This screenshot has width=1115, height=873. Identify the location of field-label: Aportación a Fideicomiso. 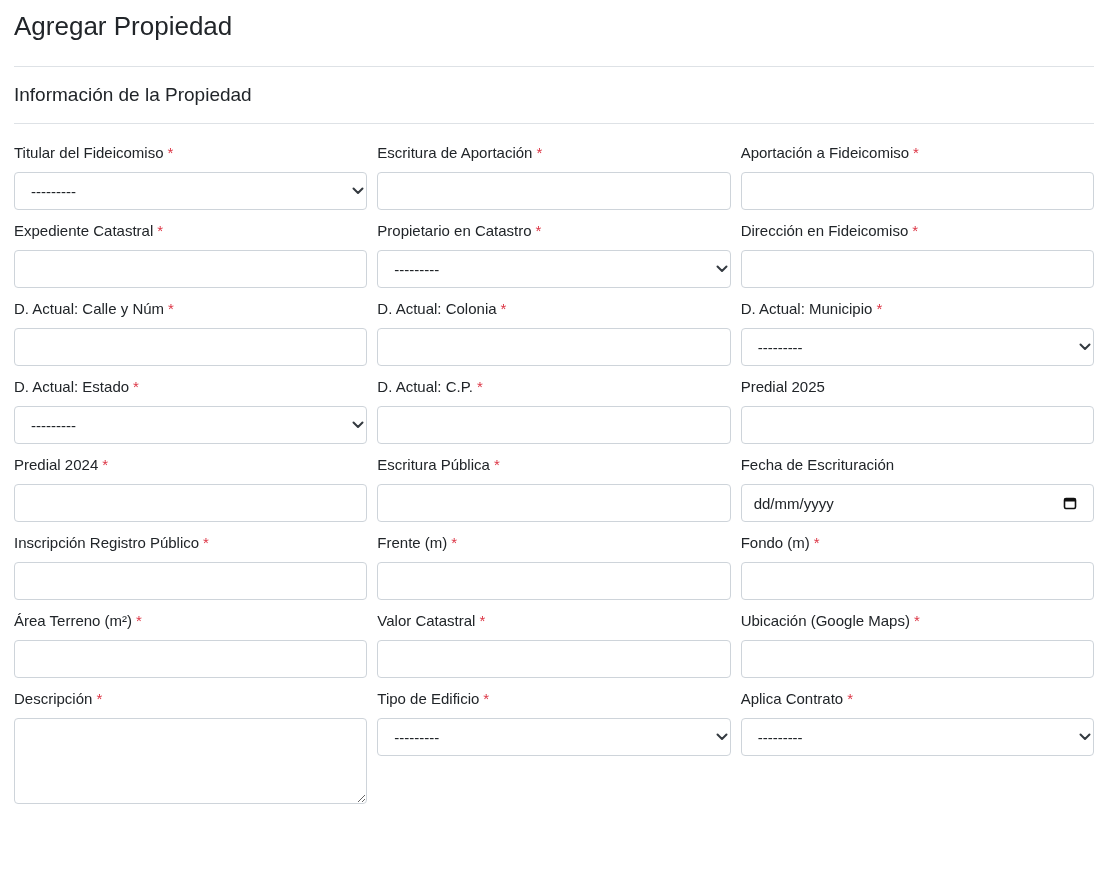
(825, 152).